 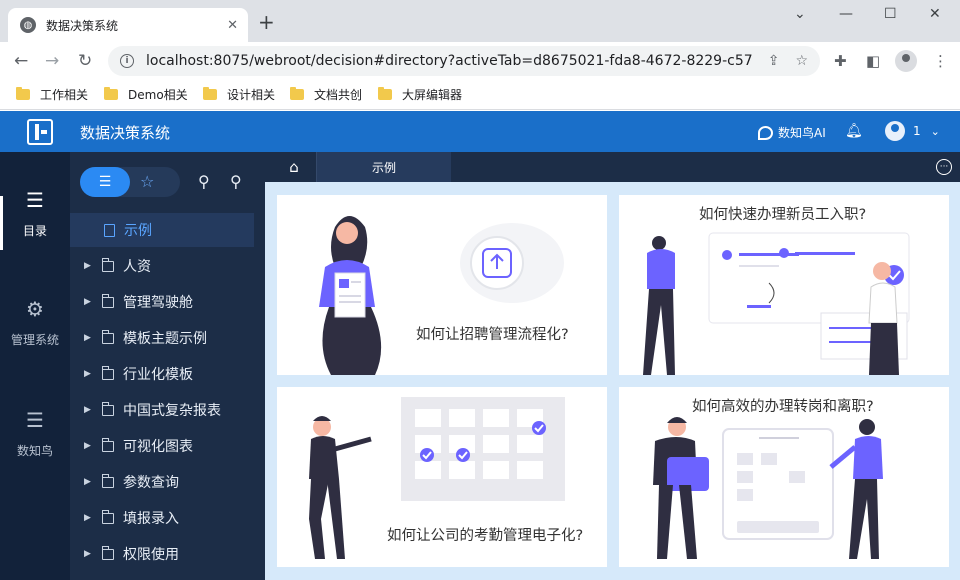 What do you see at coordinates (906, 61) in the screenshot?
I see `profile-avatar` at bounding box center [906, 61].